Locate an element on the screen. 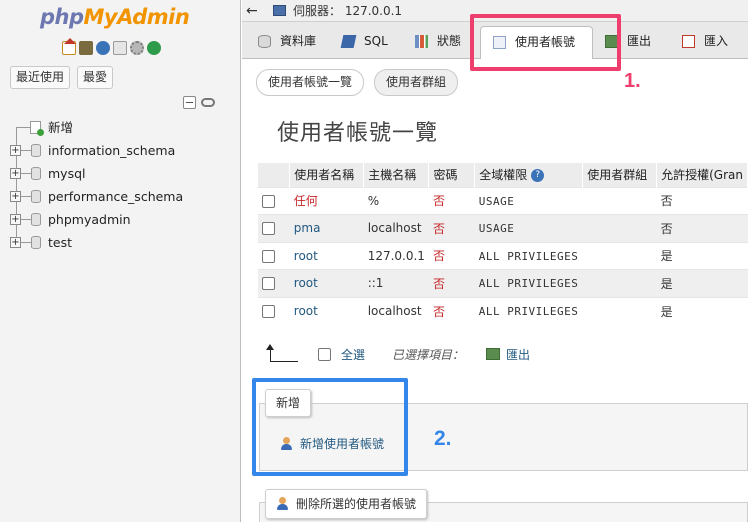  annotation-label-1: 1. is located at coordinates (632, 81).